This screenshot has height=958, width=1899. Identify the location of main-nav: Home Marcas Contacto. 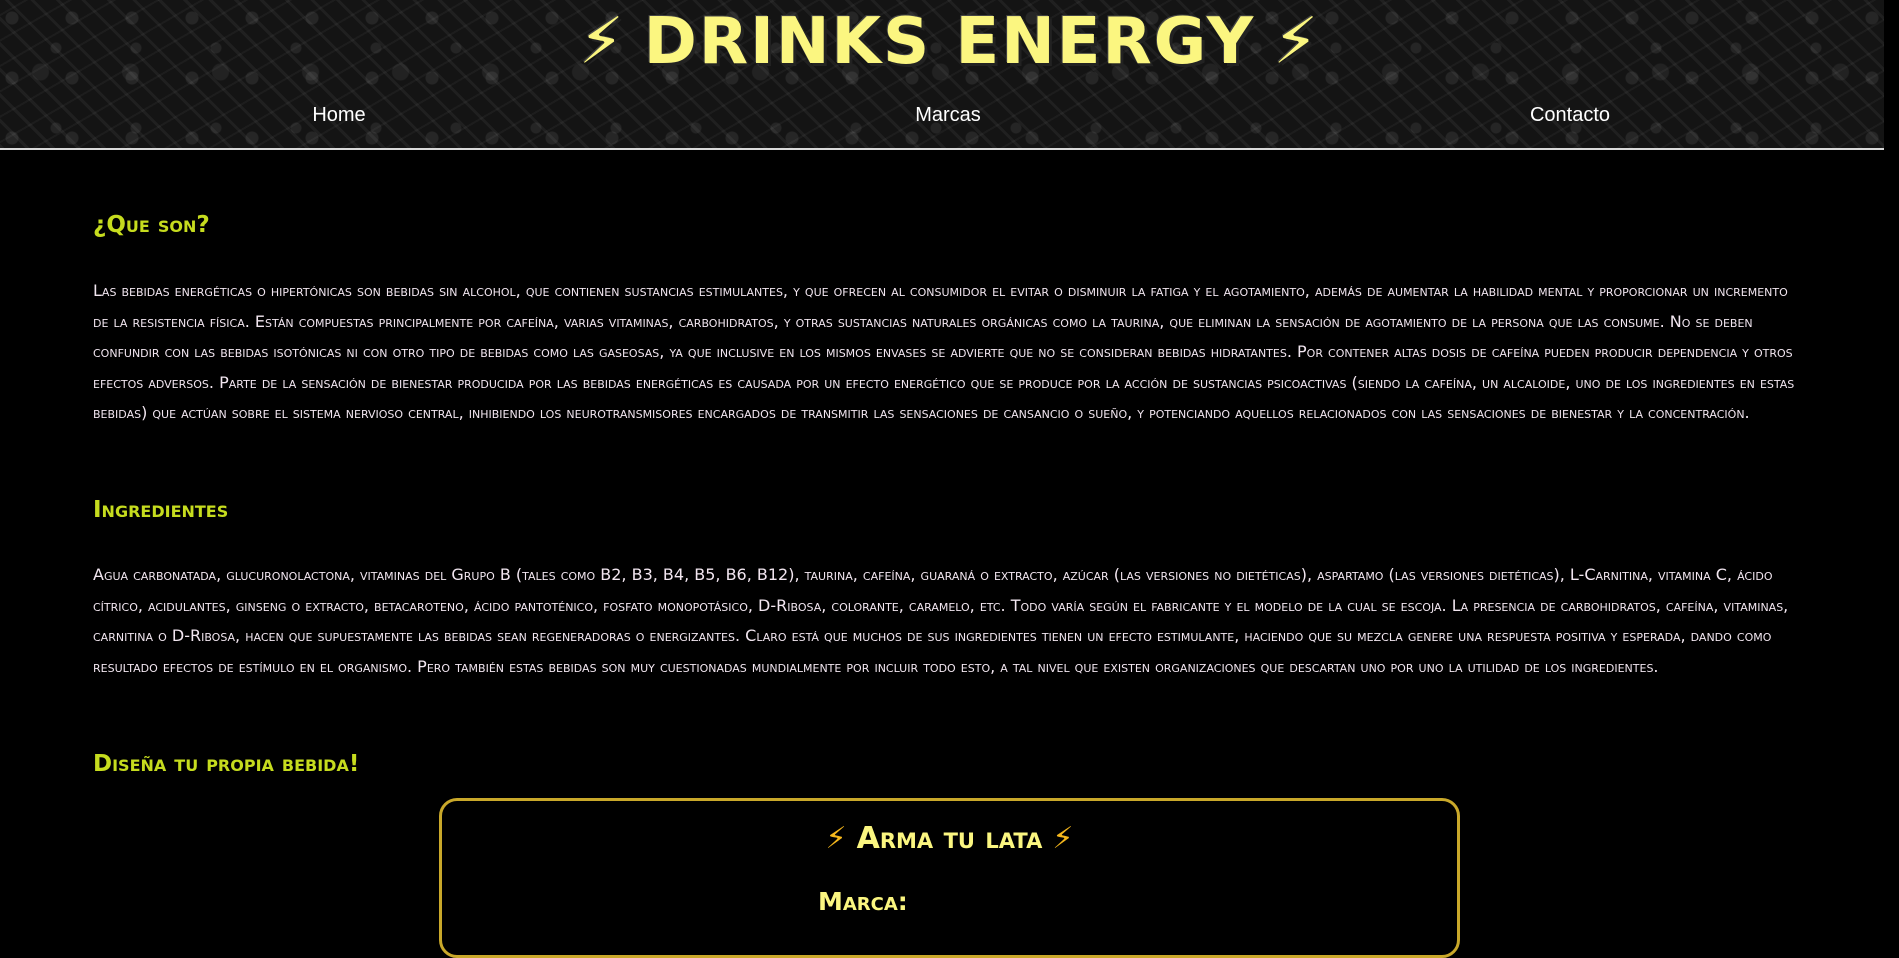
(942, 119).